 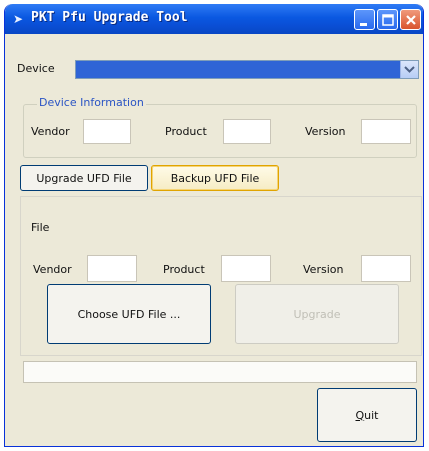 I want to click on quit-label-rest: uit, so click(x=371, y=415).